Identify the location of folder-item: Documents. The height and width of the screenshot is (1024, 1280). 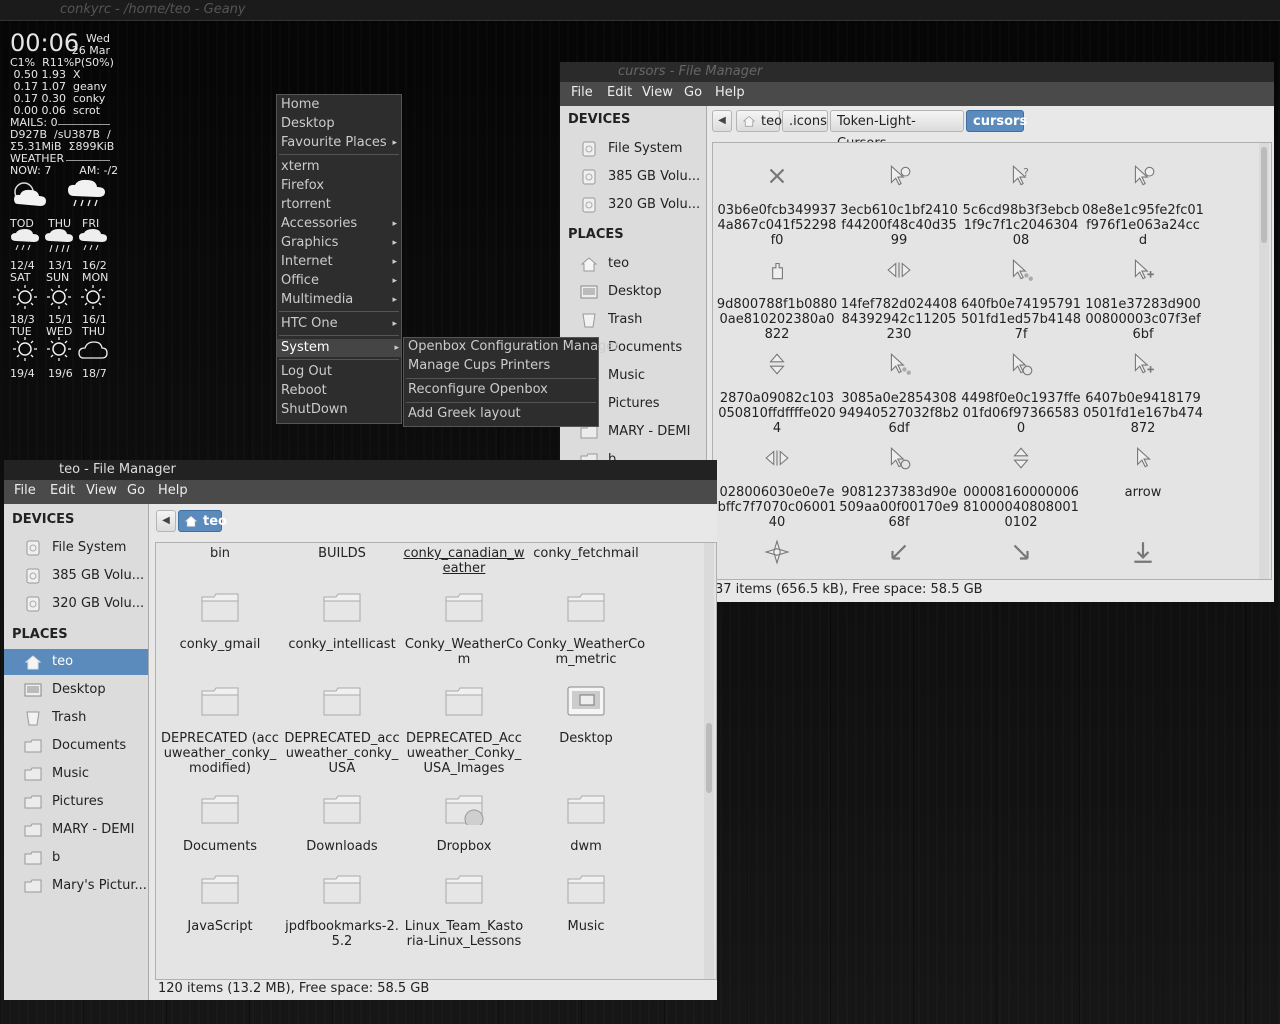
(220, 846).